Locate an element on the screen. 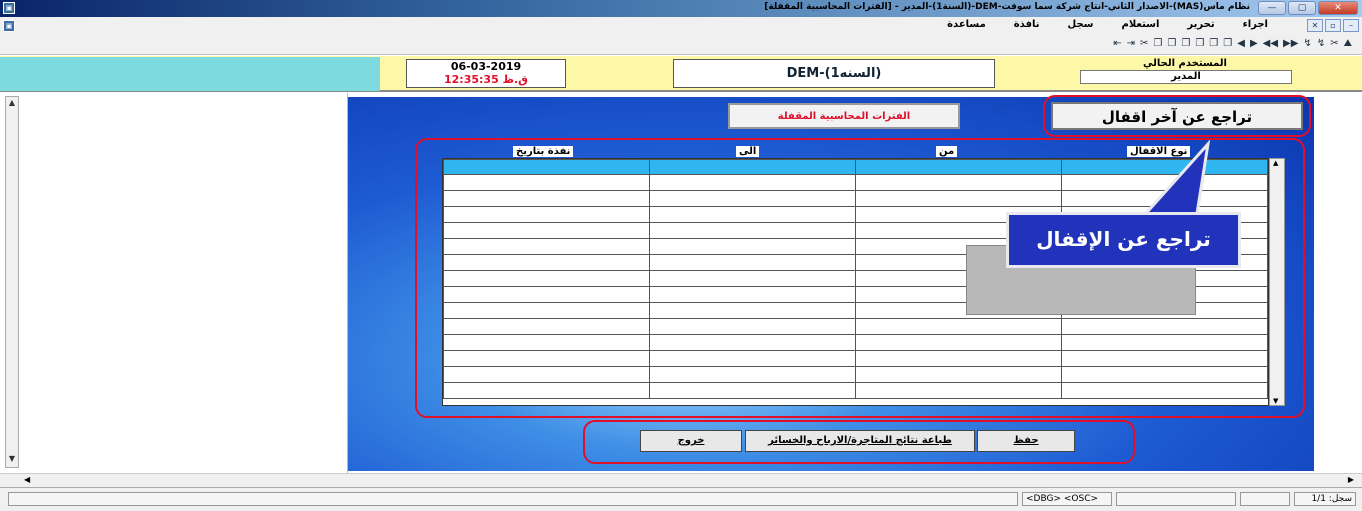  toolbar-button-3-icon: ❐ is located at coordinates (1157, 43).